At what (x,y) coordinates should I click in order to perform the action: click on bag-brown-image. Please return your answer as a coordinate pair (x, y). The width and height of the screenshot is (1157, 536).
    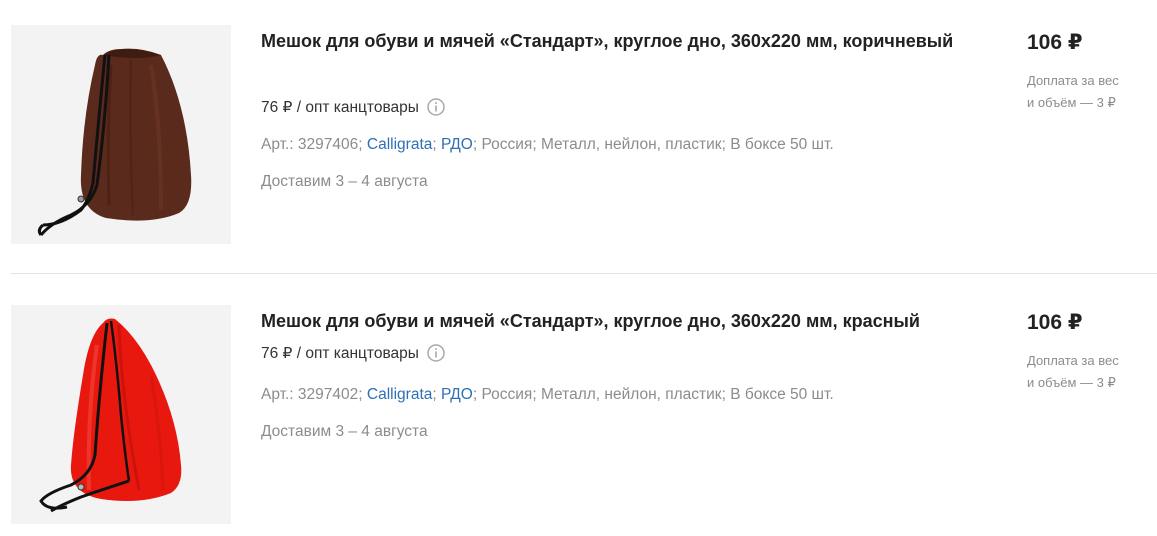
    Looking at the image, I should click on (114, 142).